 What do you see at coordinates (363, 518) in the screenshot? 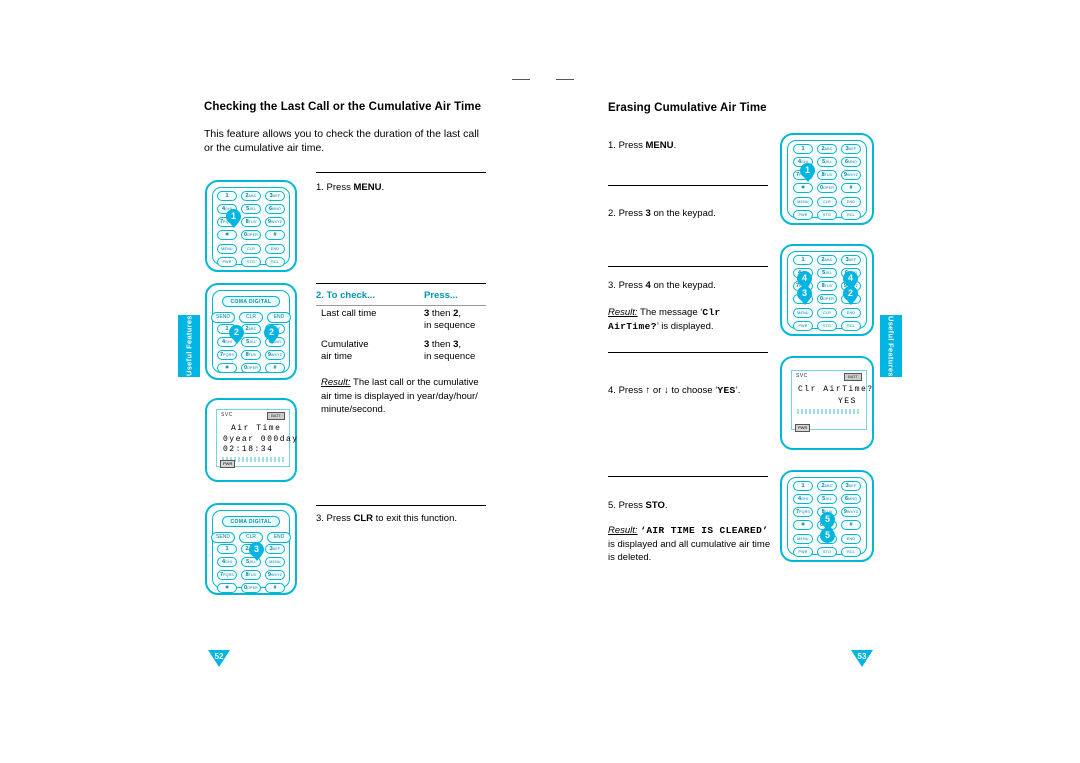
I see `left-step-3-key: CLR` at bounding box center [363, 518].